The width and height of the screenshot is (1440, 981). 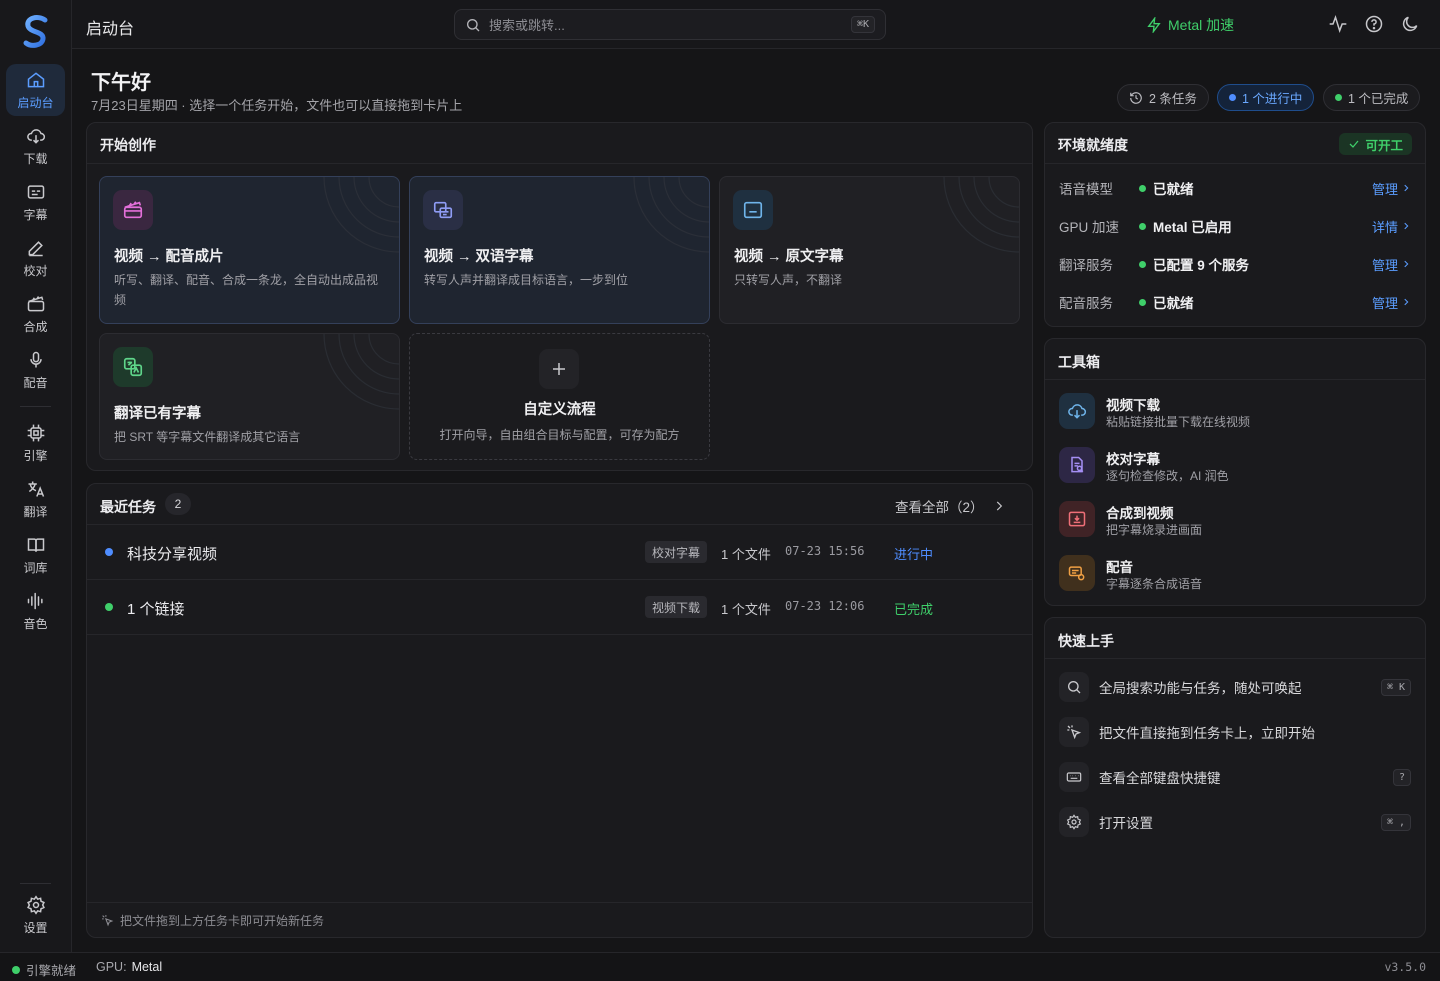 What do you see at coordinates (35, 314) in the screenshot?
I see `sidebar-item-compose: 合成` at bounding box center [35, 314].